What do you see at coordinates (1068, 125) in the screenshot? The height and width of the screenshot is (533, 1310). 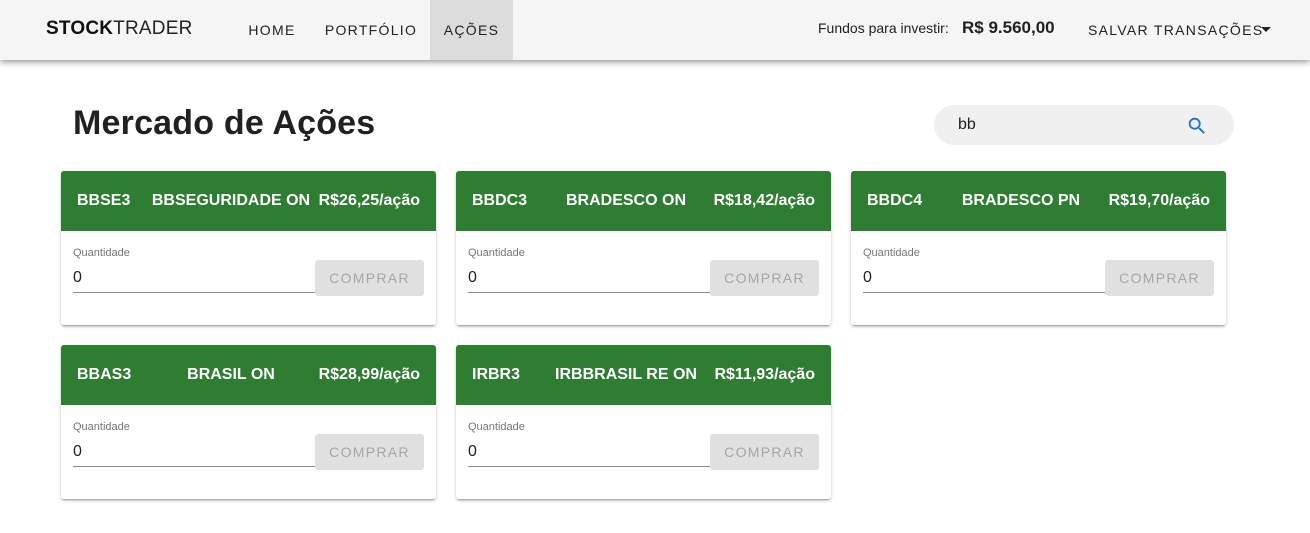 I see `search-input` at bounding box center [1068, 125].